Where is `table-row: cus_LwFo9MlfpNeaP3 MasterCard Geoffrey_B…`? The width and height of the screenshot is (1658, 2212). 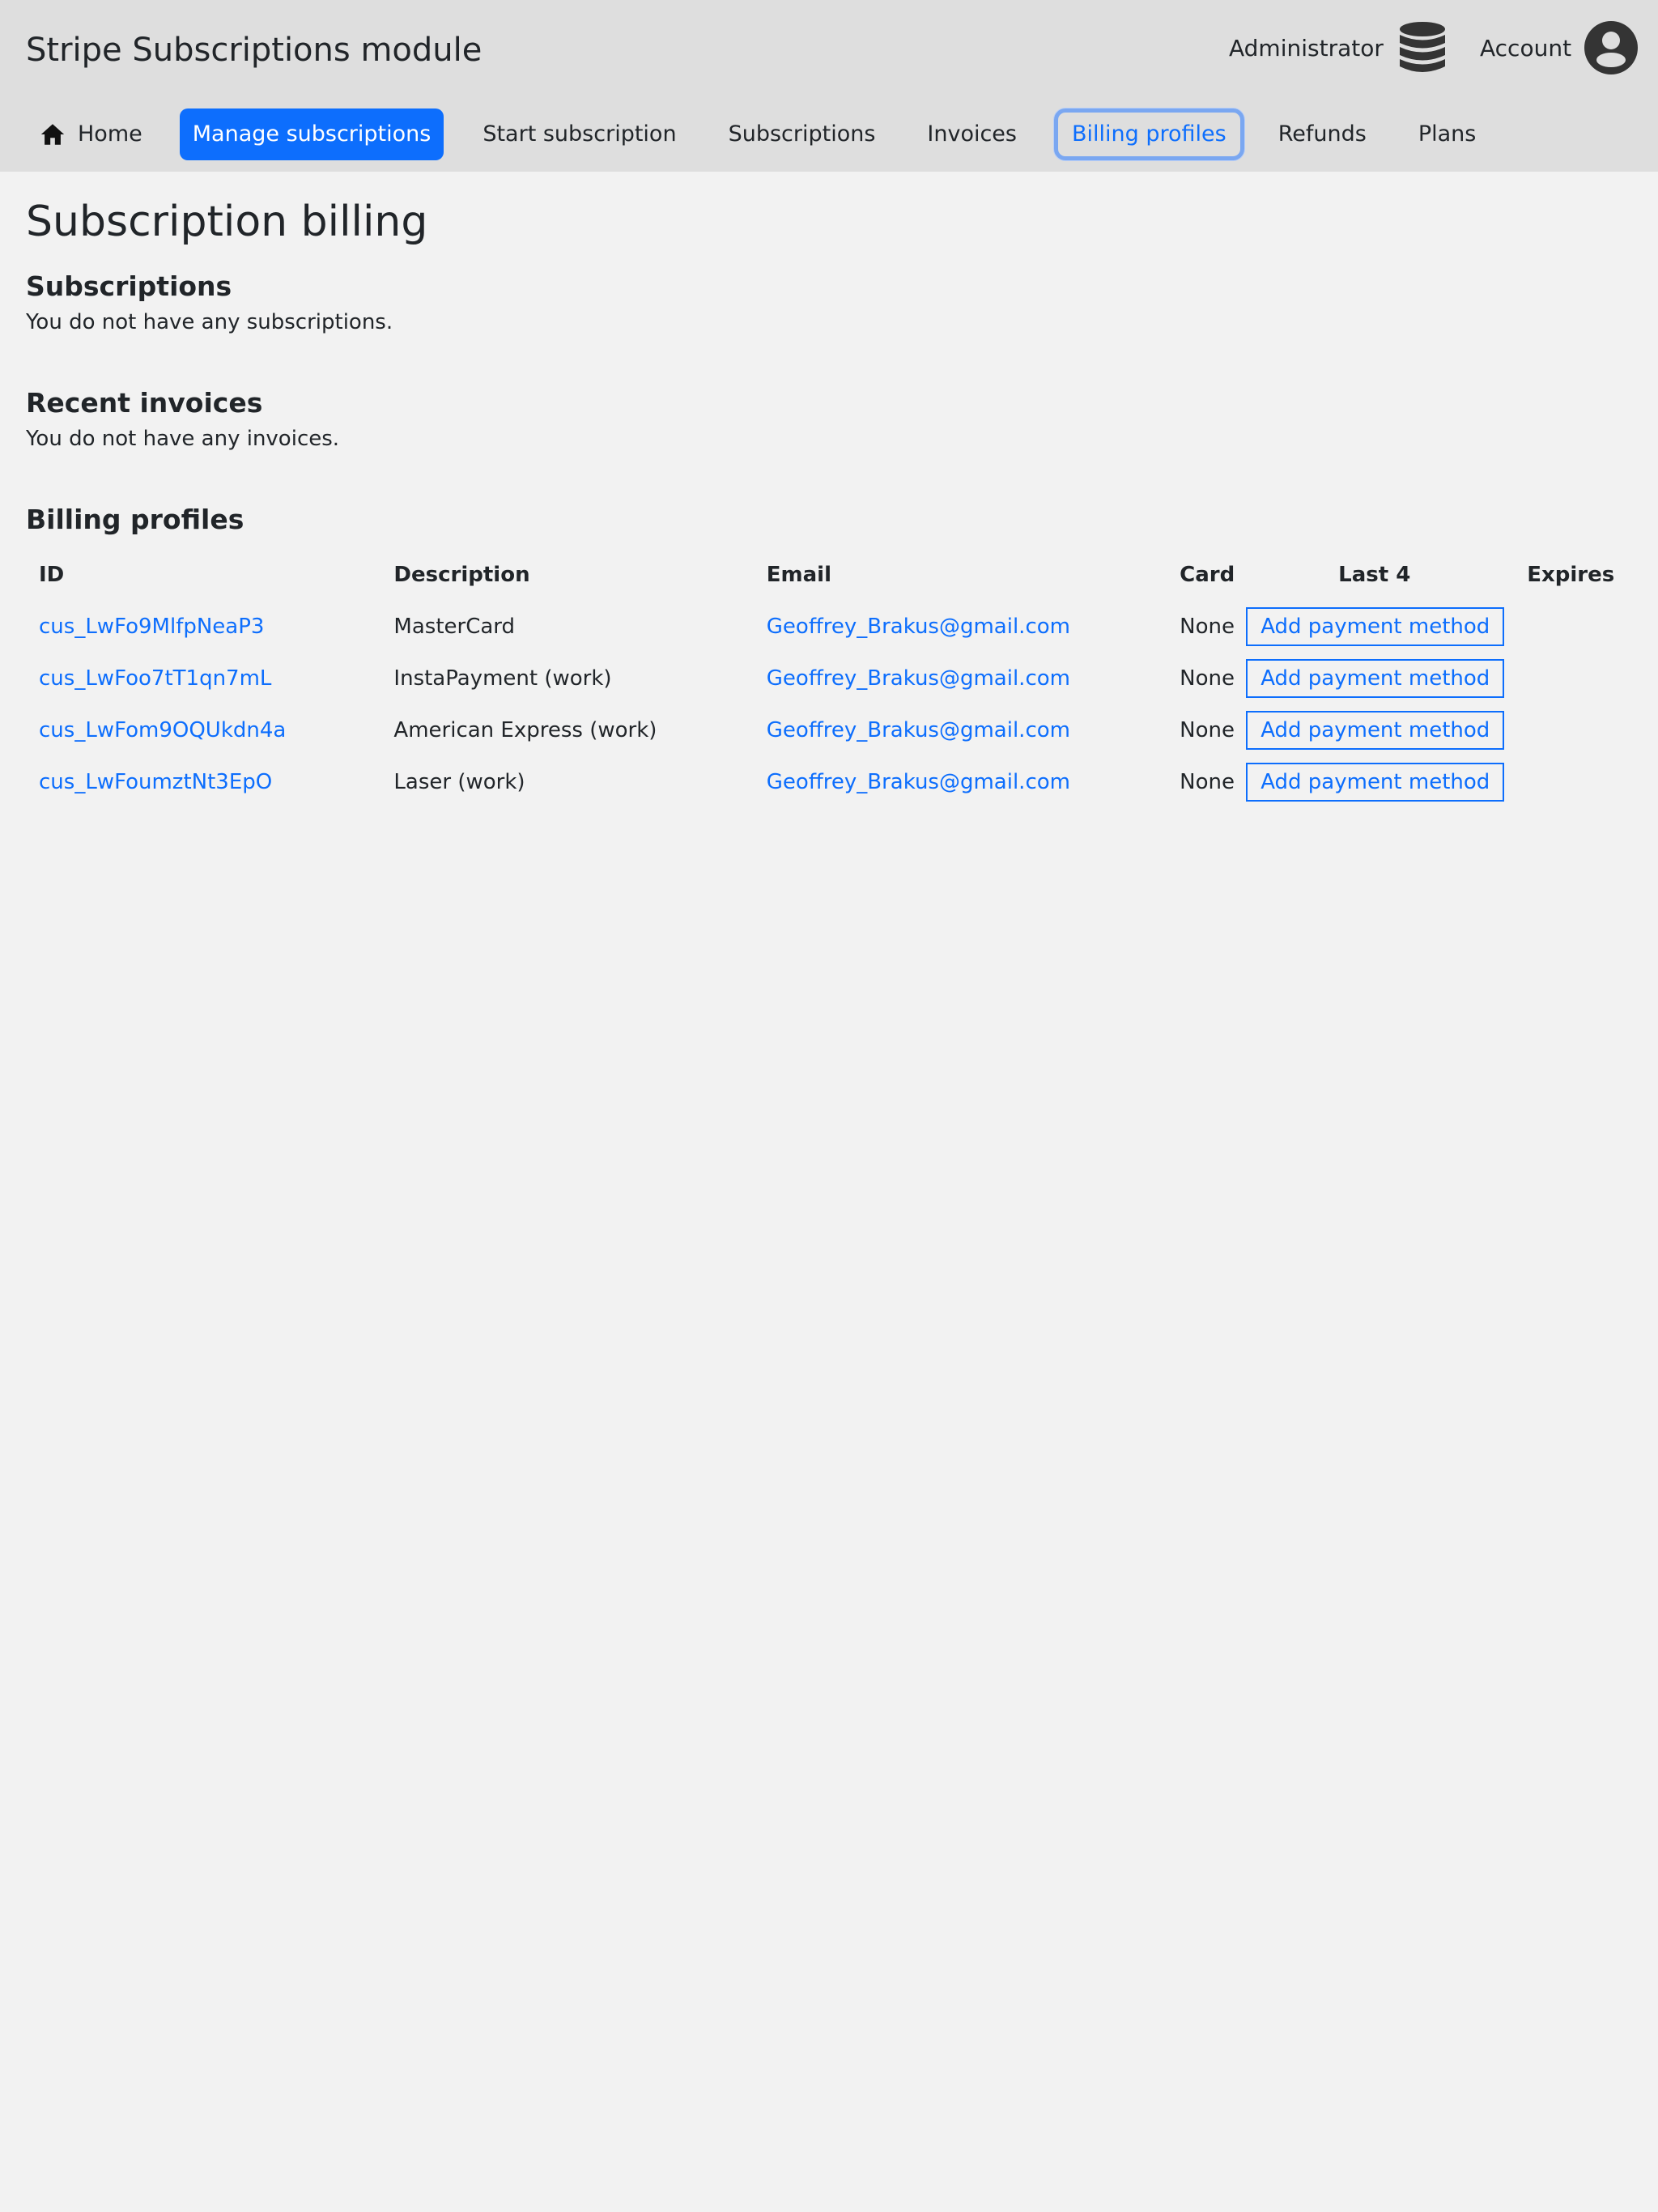
table-row: cus_LwFo9MlfpNeaP3 MasterCard Geoffrey_B… is located at coordinates (831, 627).